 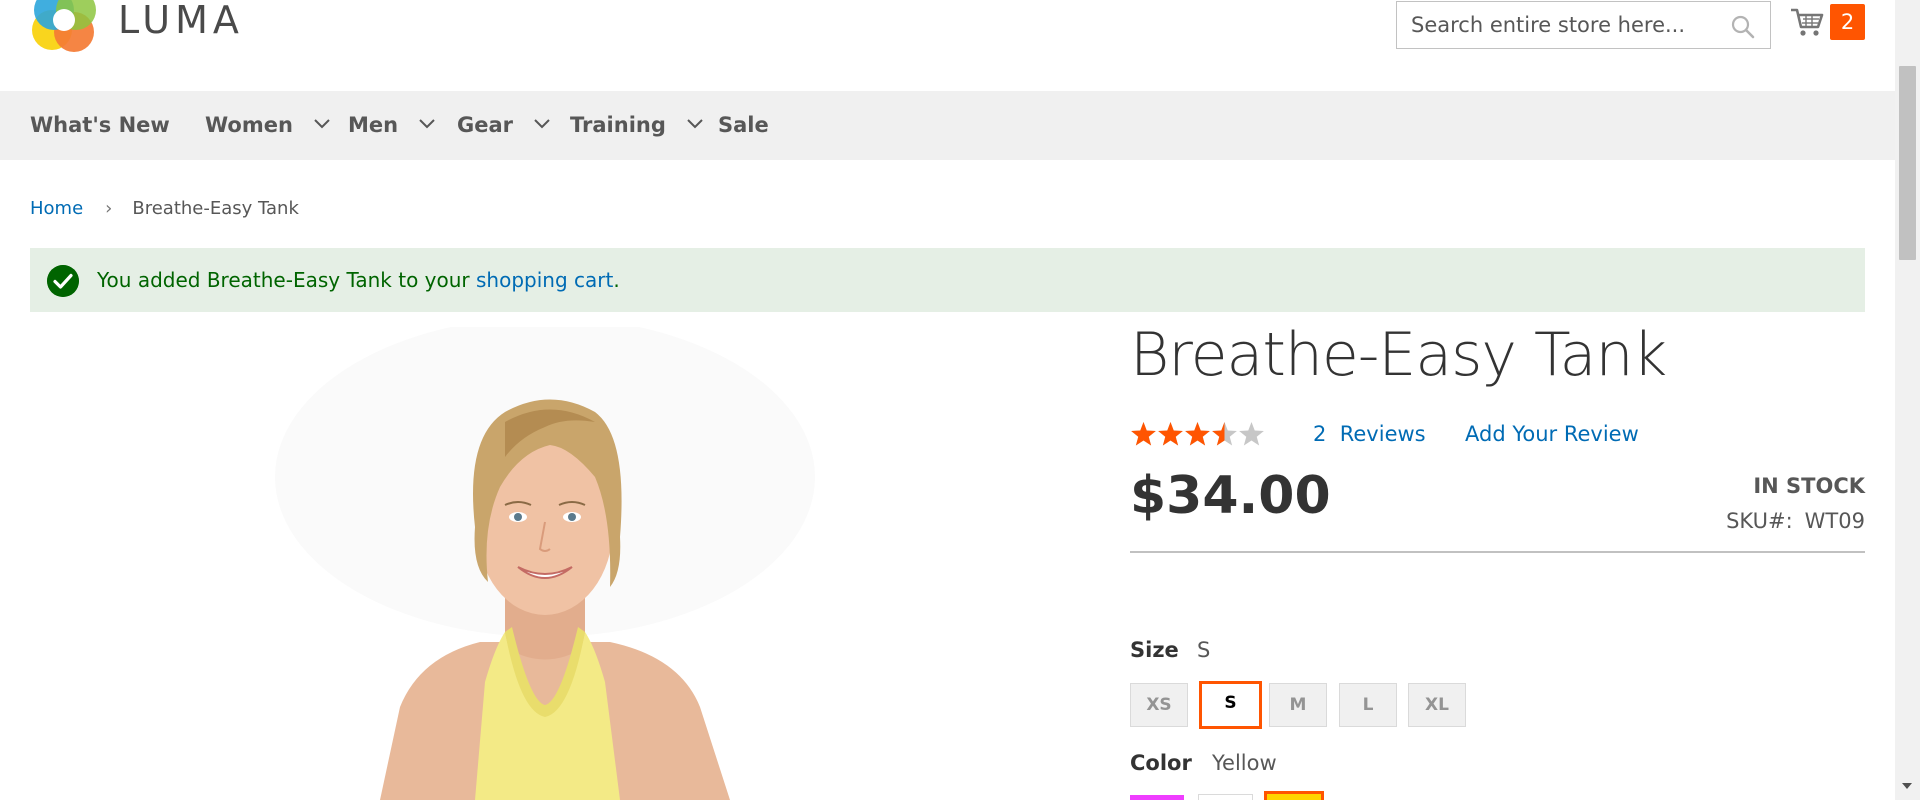 I want to click on nav-item-label: Men, so click(x=373, y=125).